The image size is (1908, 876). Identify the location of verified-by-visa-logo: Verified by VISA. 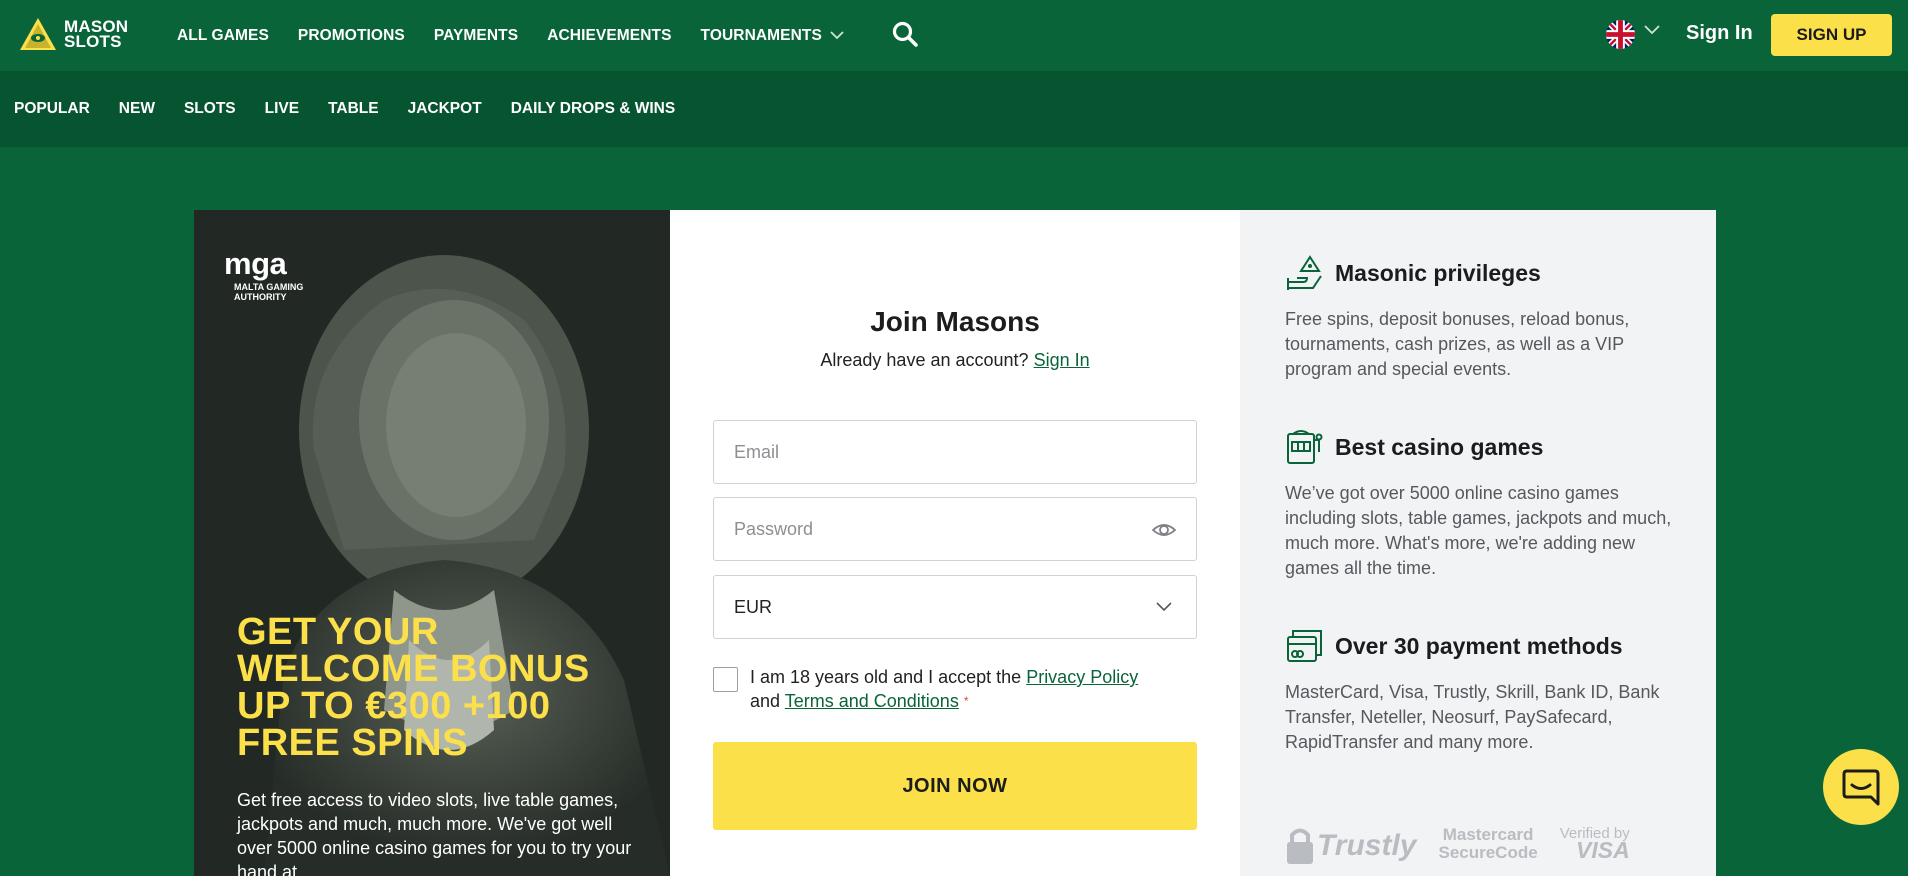
(1595, 844).